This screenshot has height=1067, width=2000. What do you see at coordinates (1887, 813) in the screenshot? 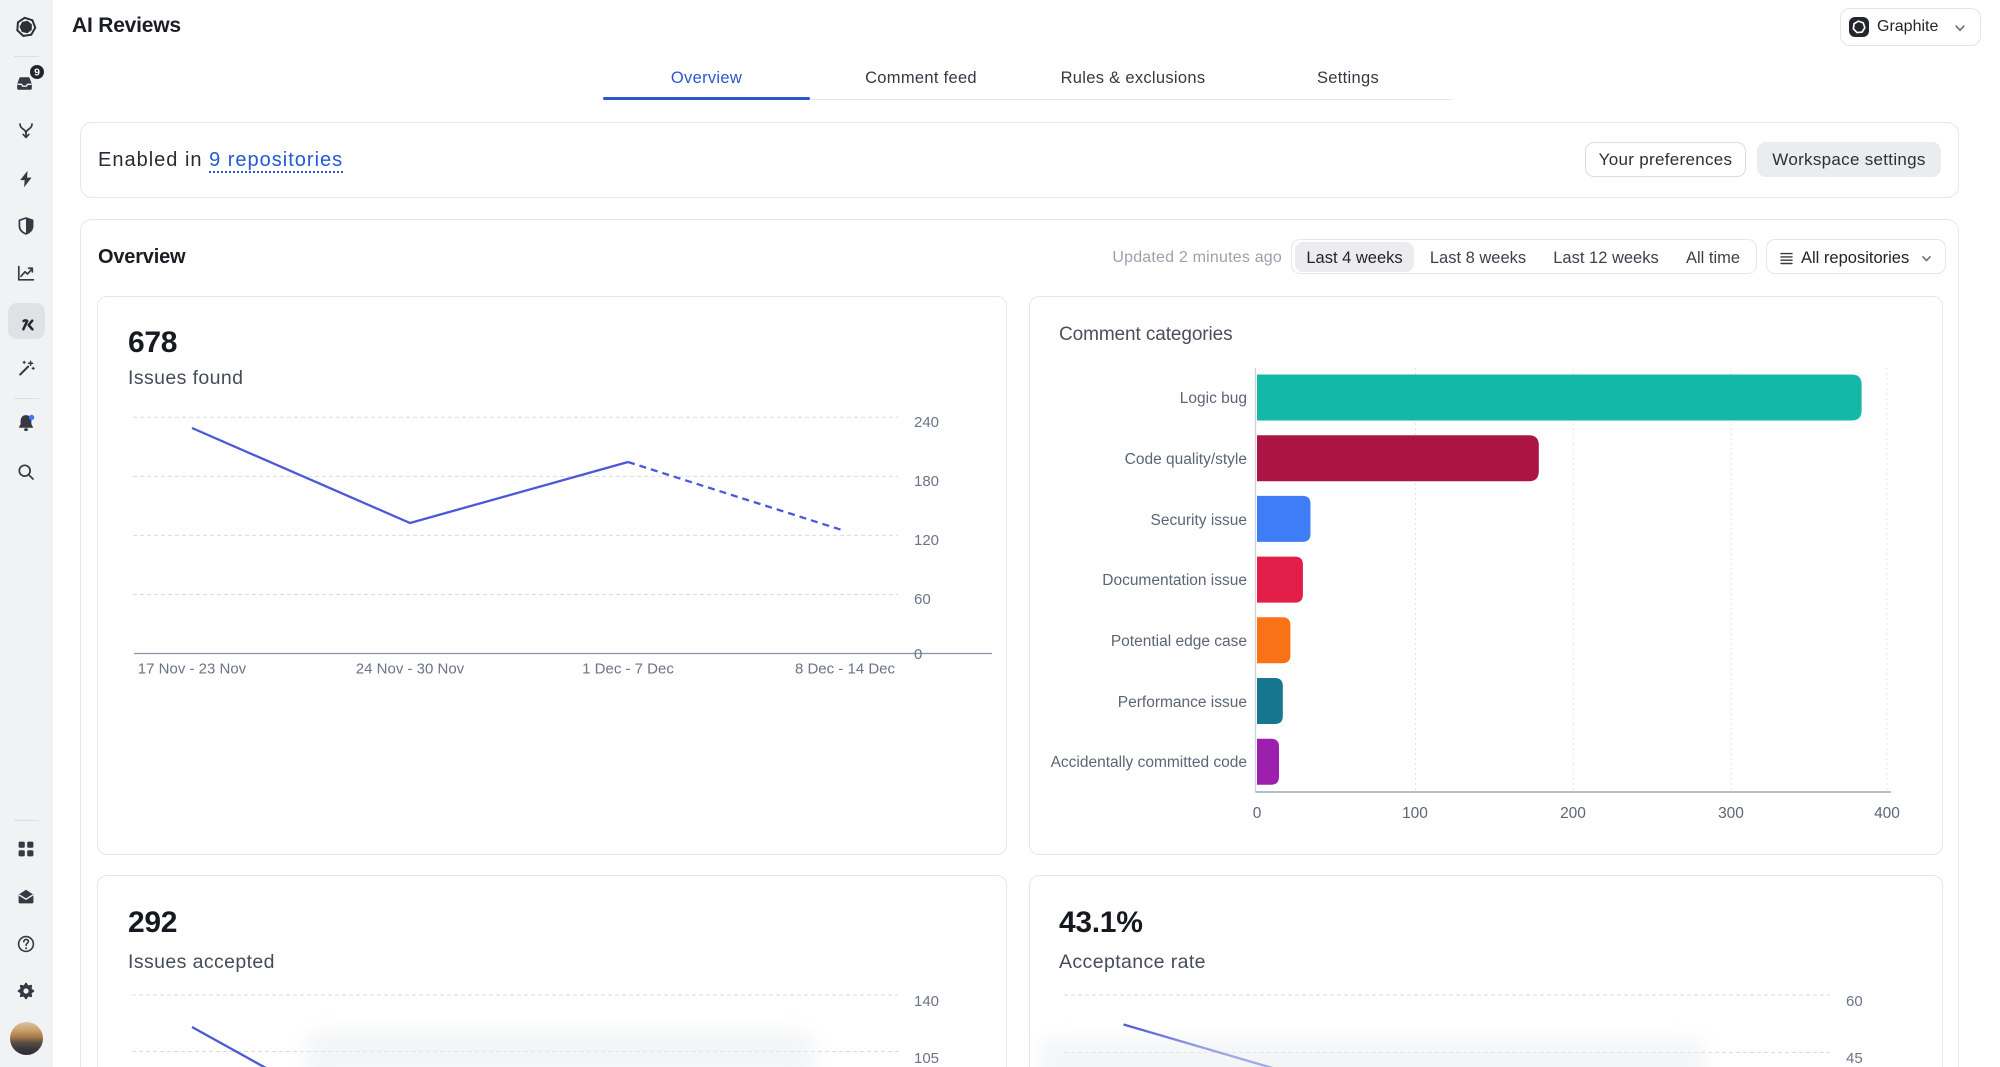
I see `svg-text: 400` at bounding box center [1887, 813].